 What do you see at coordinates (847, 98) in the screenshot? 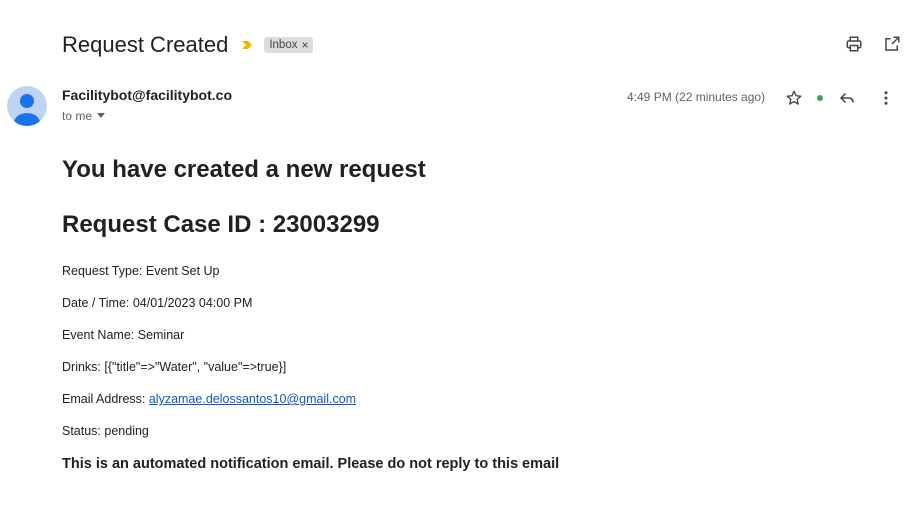
I see `reply-icon` at bounding box center [847, 98].